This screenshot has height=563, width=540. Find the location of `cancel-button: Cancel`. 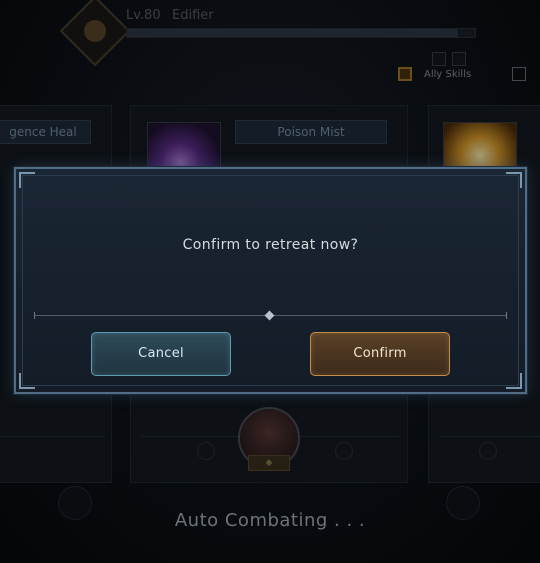

cancel-button: Cancel is located at coordinates (161, 354).